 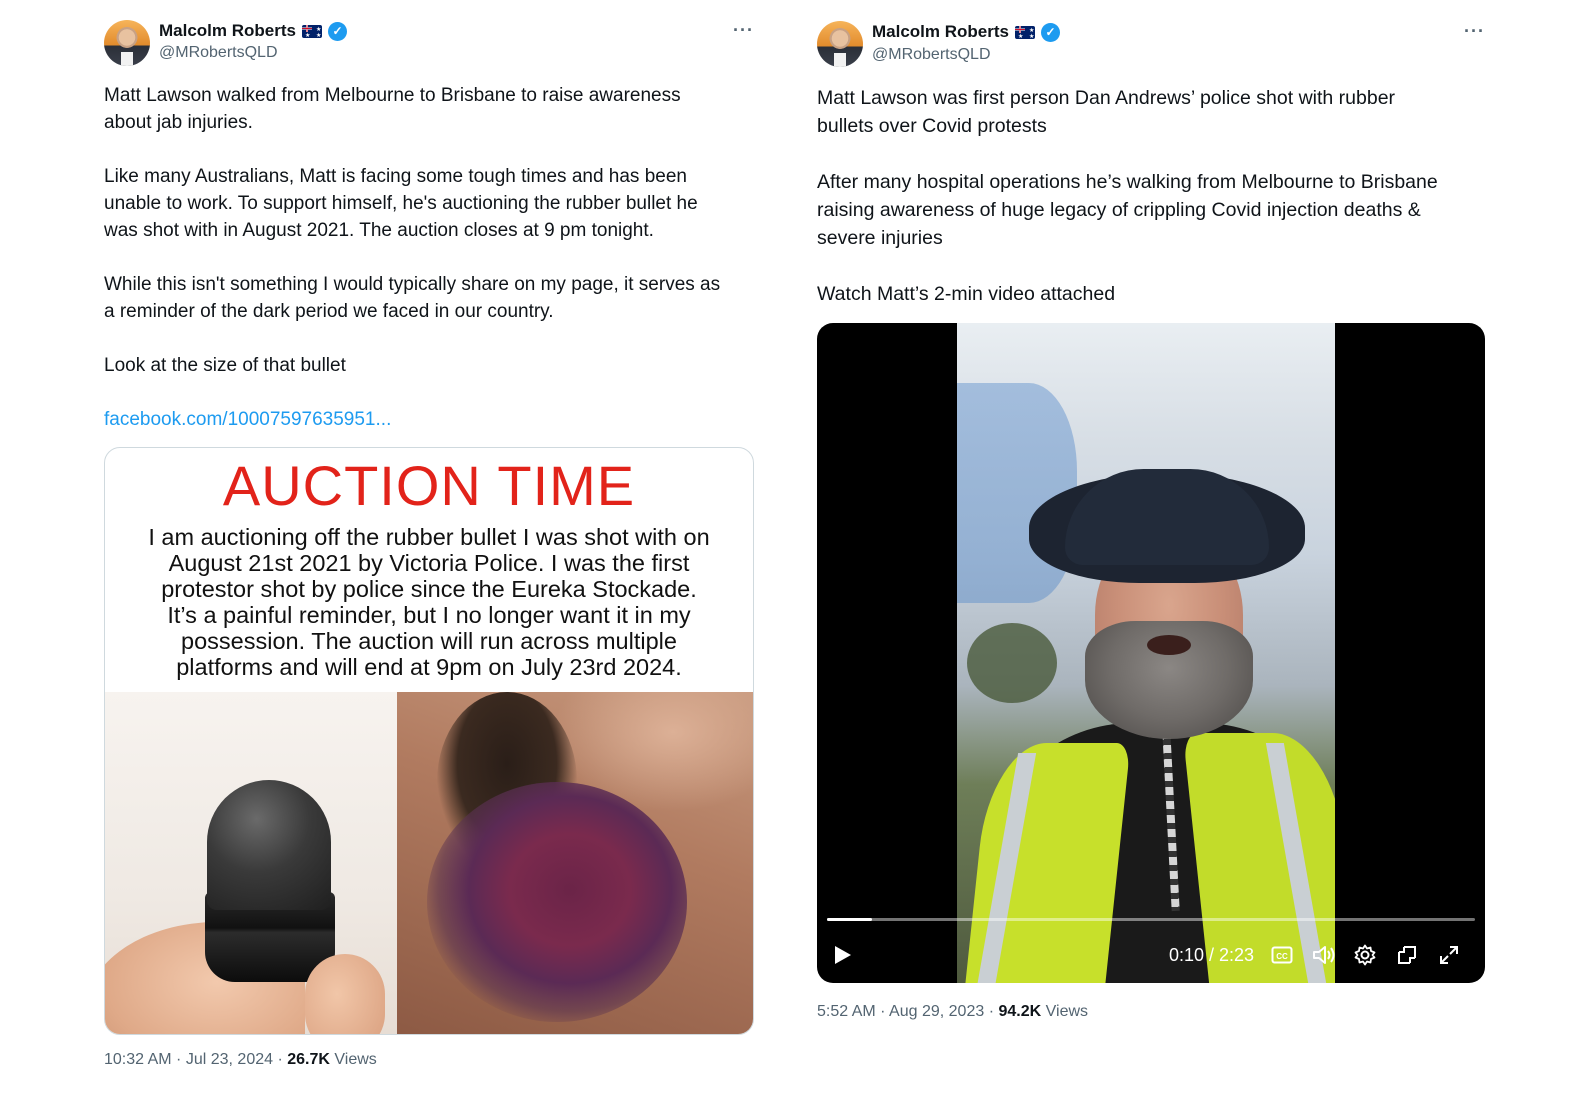 What do you see at coordinates (1020, 1011) in the screenshot?
I see `views-count: 94.2K` at bounding box center [1020, 1011].